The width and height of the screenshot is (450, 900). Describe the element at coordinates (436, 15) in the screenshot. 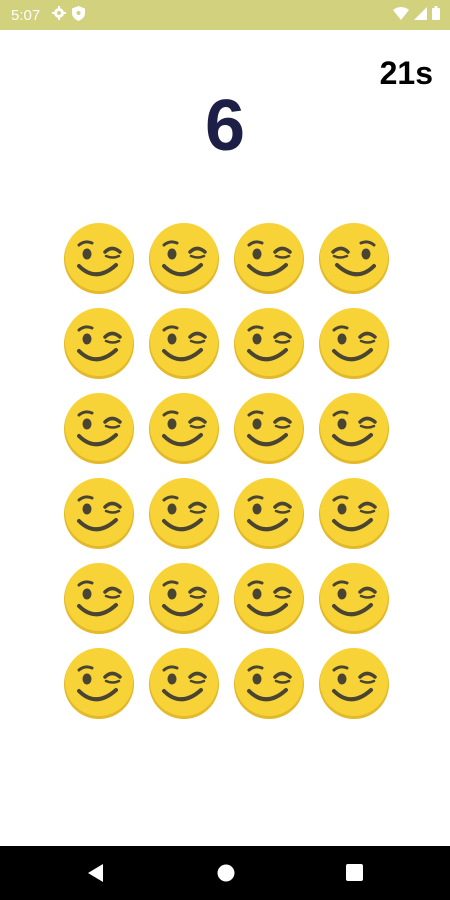

I see `battery-icon` at that location.